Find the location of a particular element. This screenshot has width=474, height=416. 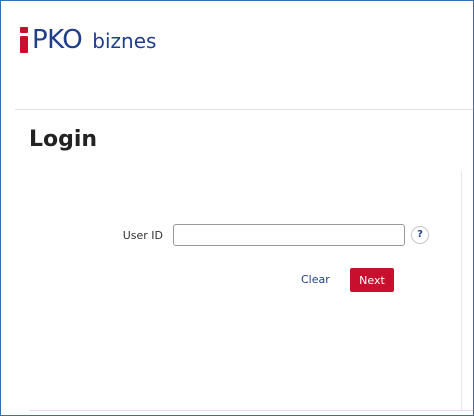

logo-biznes-text: biznes is located at coordinates (124, 41).